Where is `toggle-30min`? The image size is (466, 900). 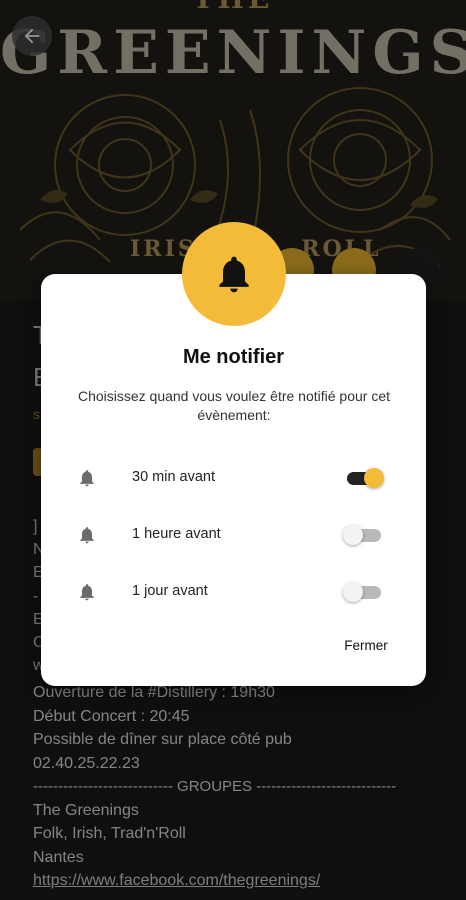
toggle-30min is located at coordinates (364, 478).